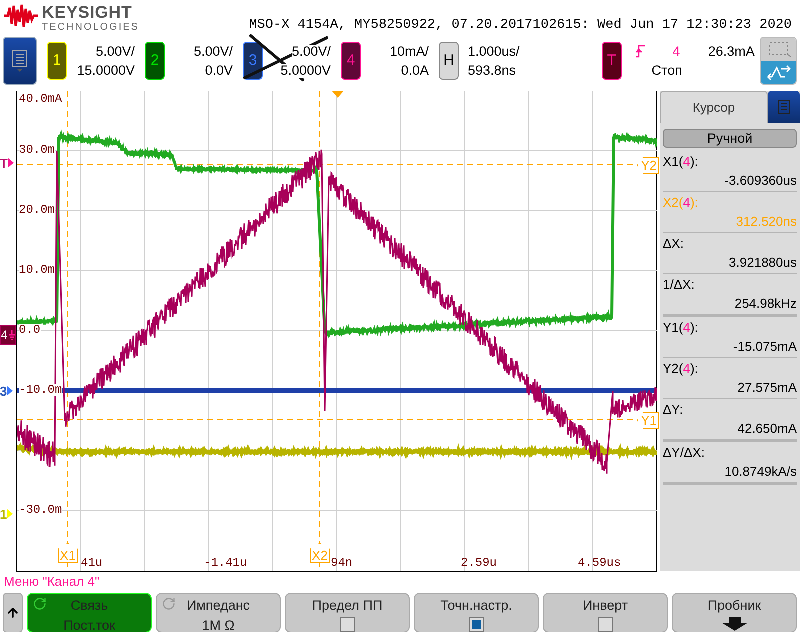  What do you see at coordinates (4, 163) in the screenshot?
I see `channel-marker: T` at bounding box center [4, 163].